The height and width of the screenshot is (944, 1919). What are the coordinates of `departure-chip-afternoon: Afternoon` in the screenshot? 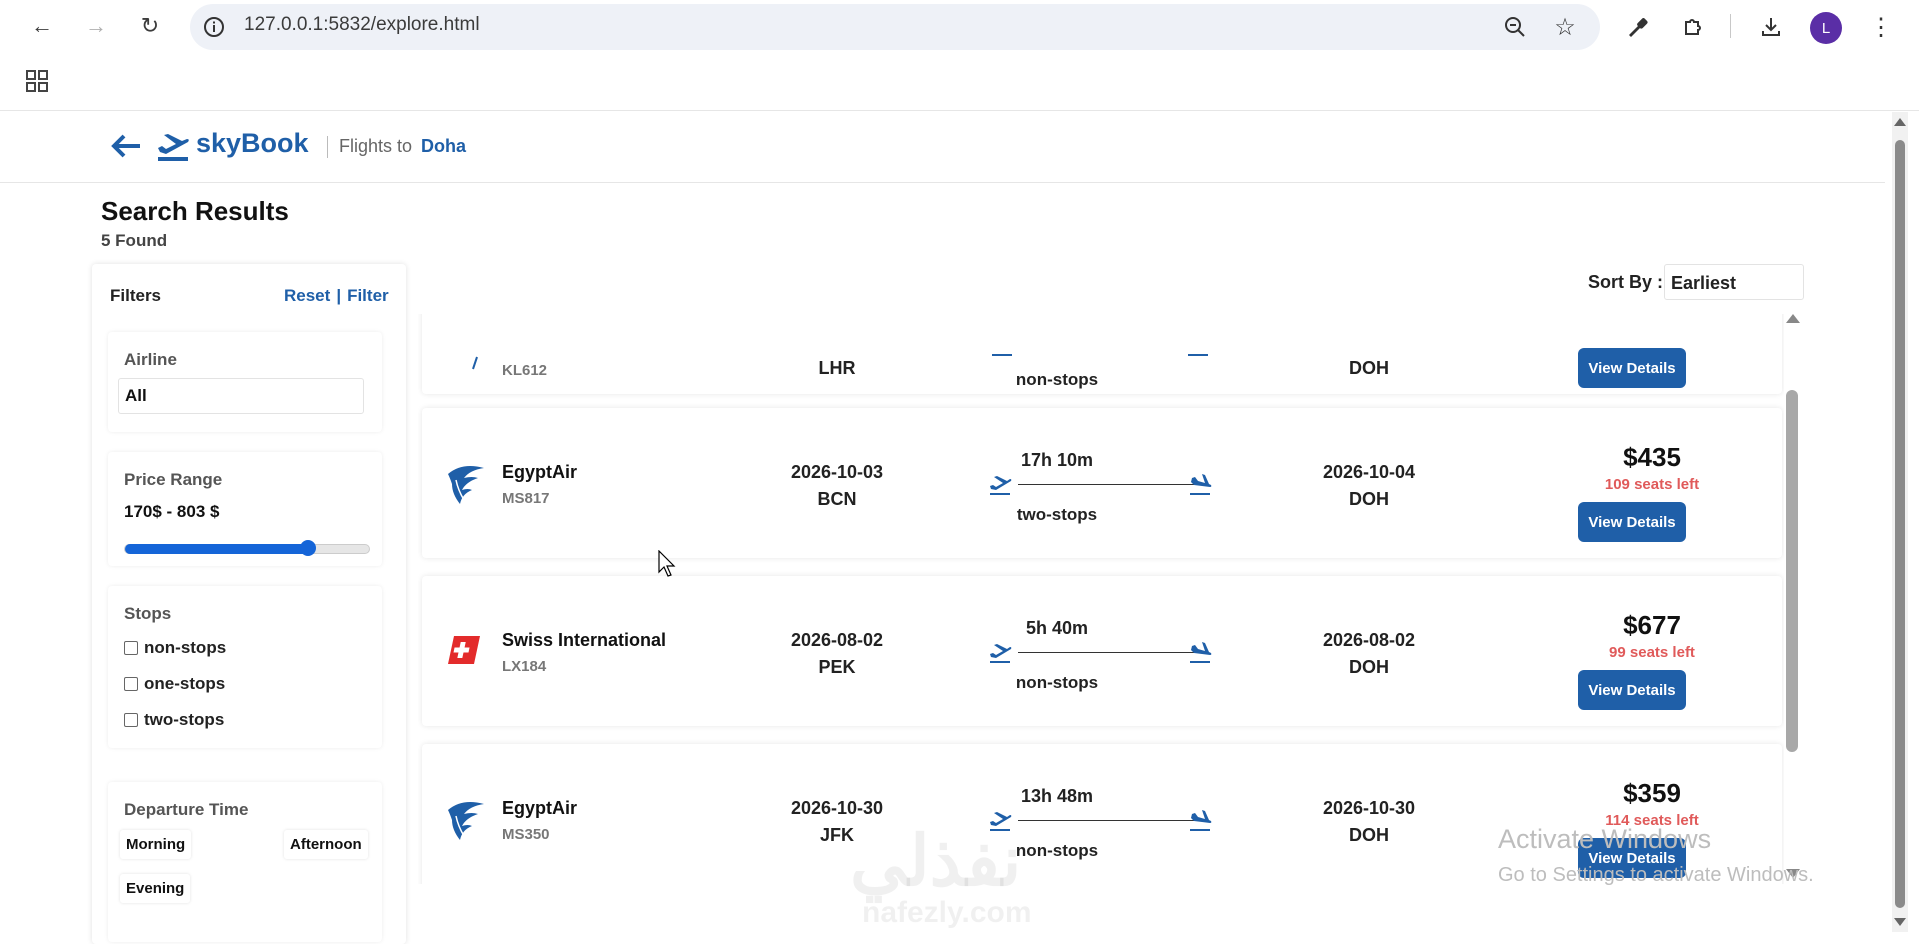 It's located at (326, 844).